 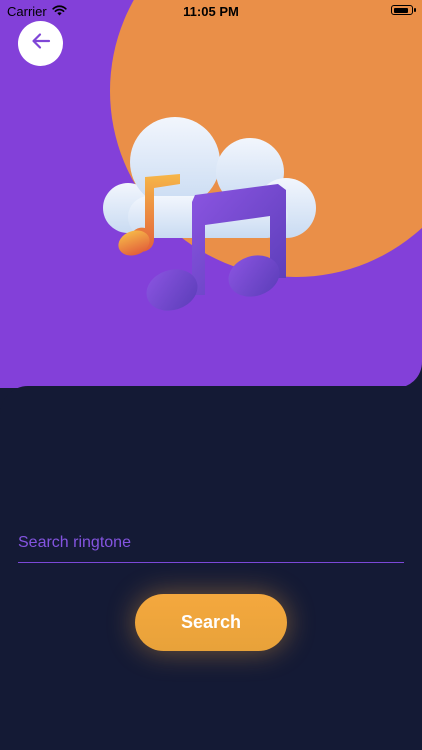 I want to click on search-field, so click(x=211, y=545).